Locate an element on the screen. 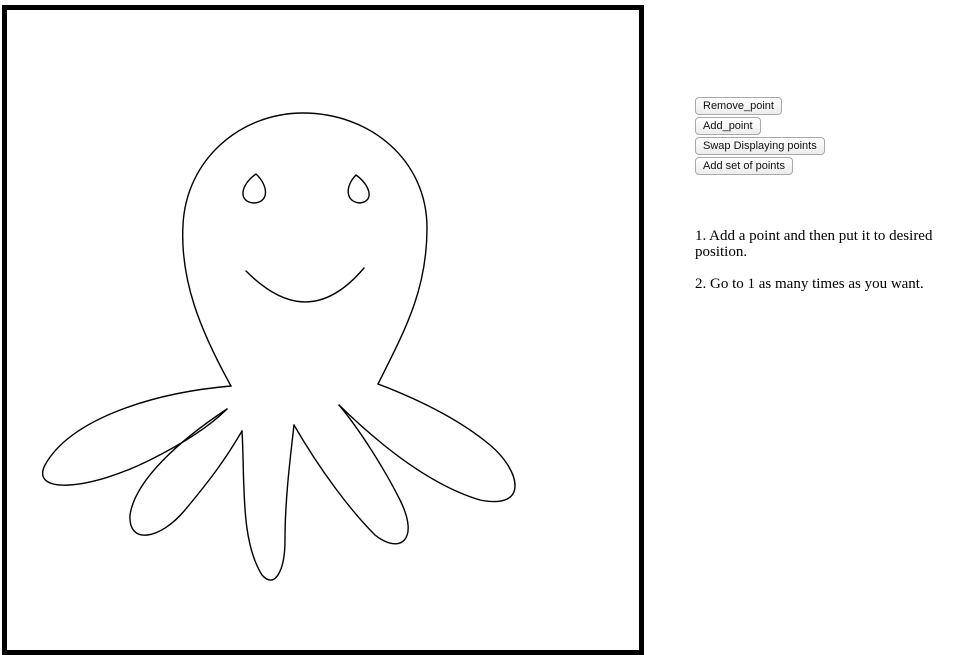 This screenshot has width=961, height=655. octopus-right-eye is located at coordinates (358, 189).